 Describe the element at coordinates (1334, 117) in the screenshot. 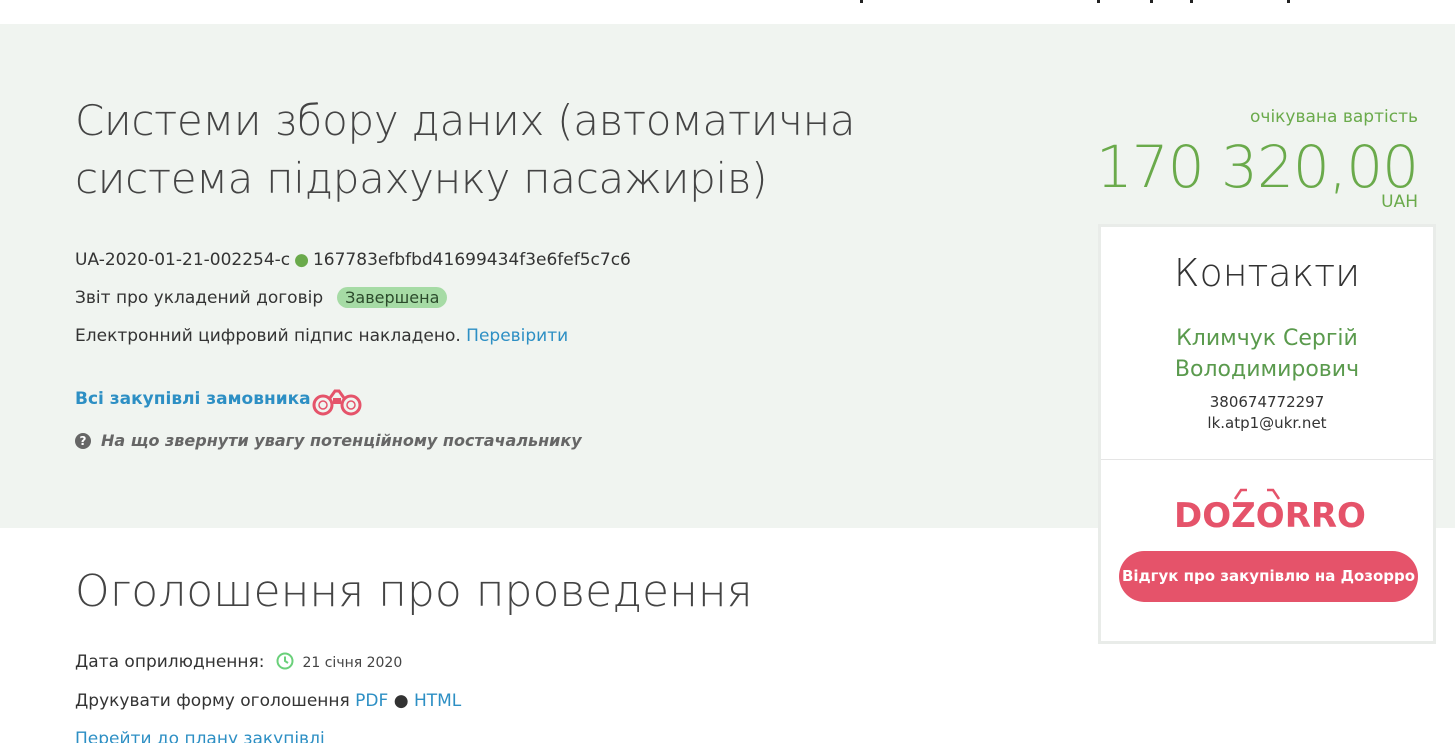

I see `price-label: очікувана вартість` at that location.